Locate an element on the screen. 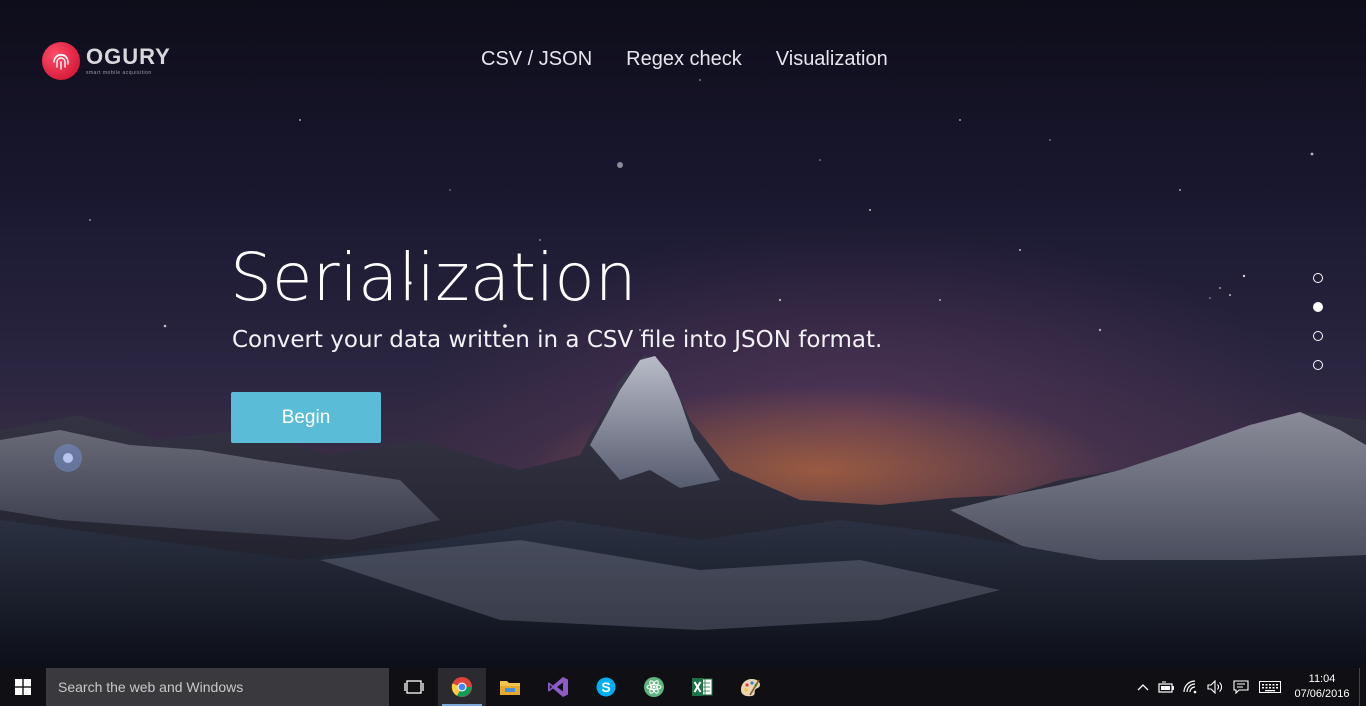 The height and width of the screenshot is (706, 1366). show-hidden-icons-button is located at coordinates (1143, 687).